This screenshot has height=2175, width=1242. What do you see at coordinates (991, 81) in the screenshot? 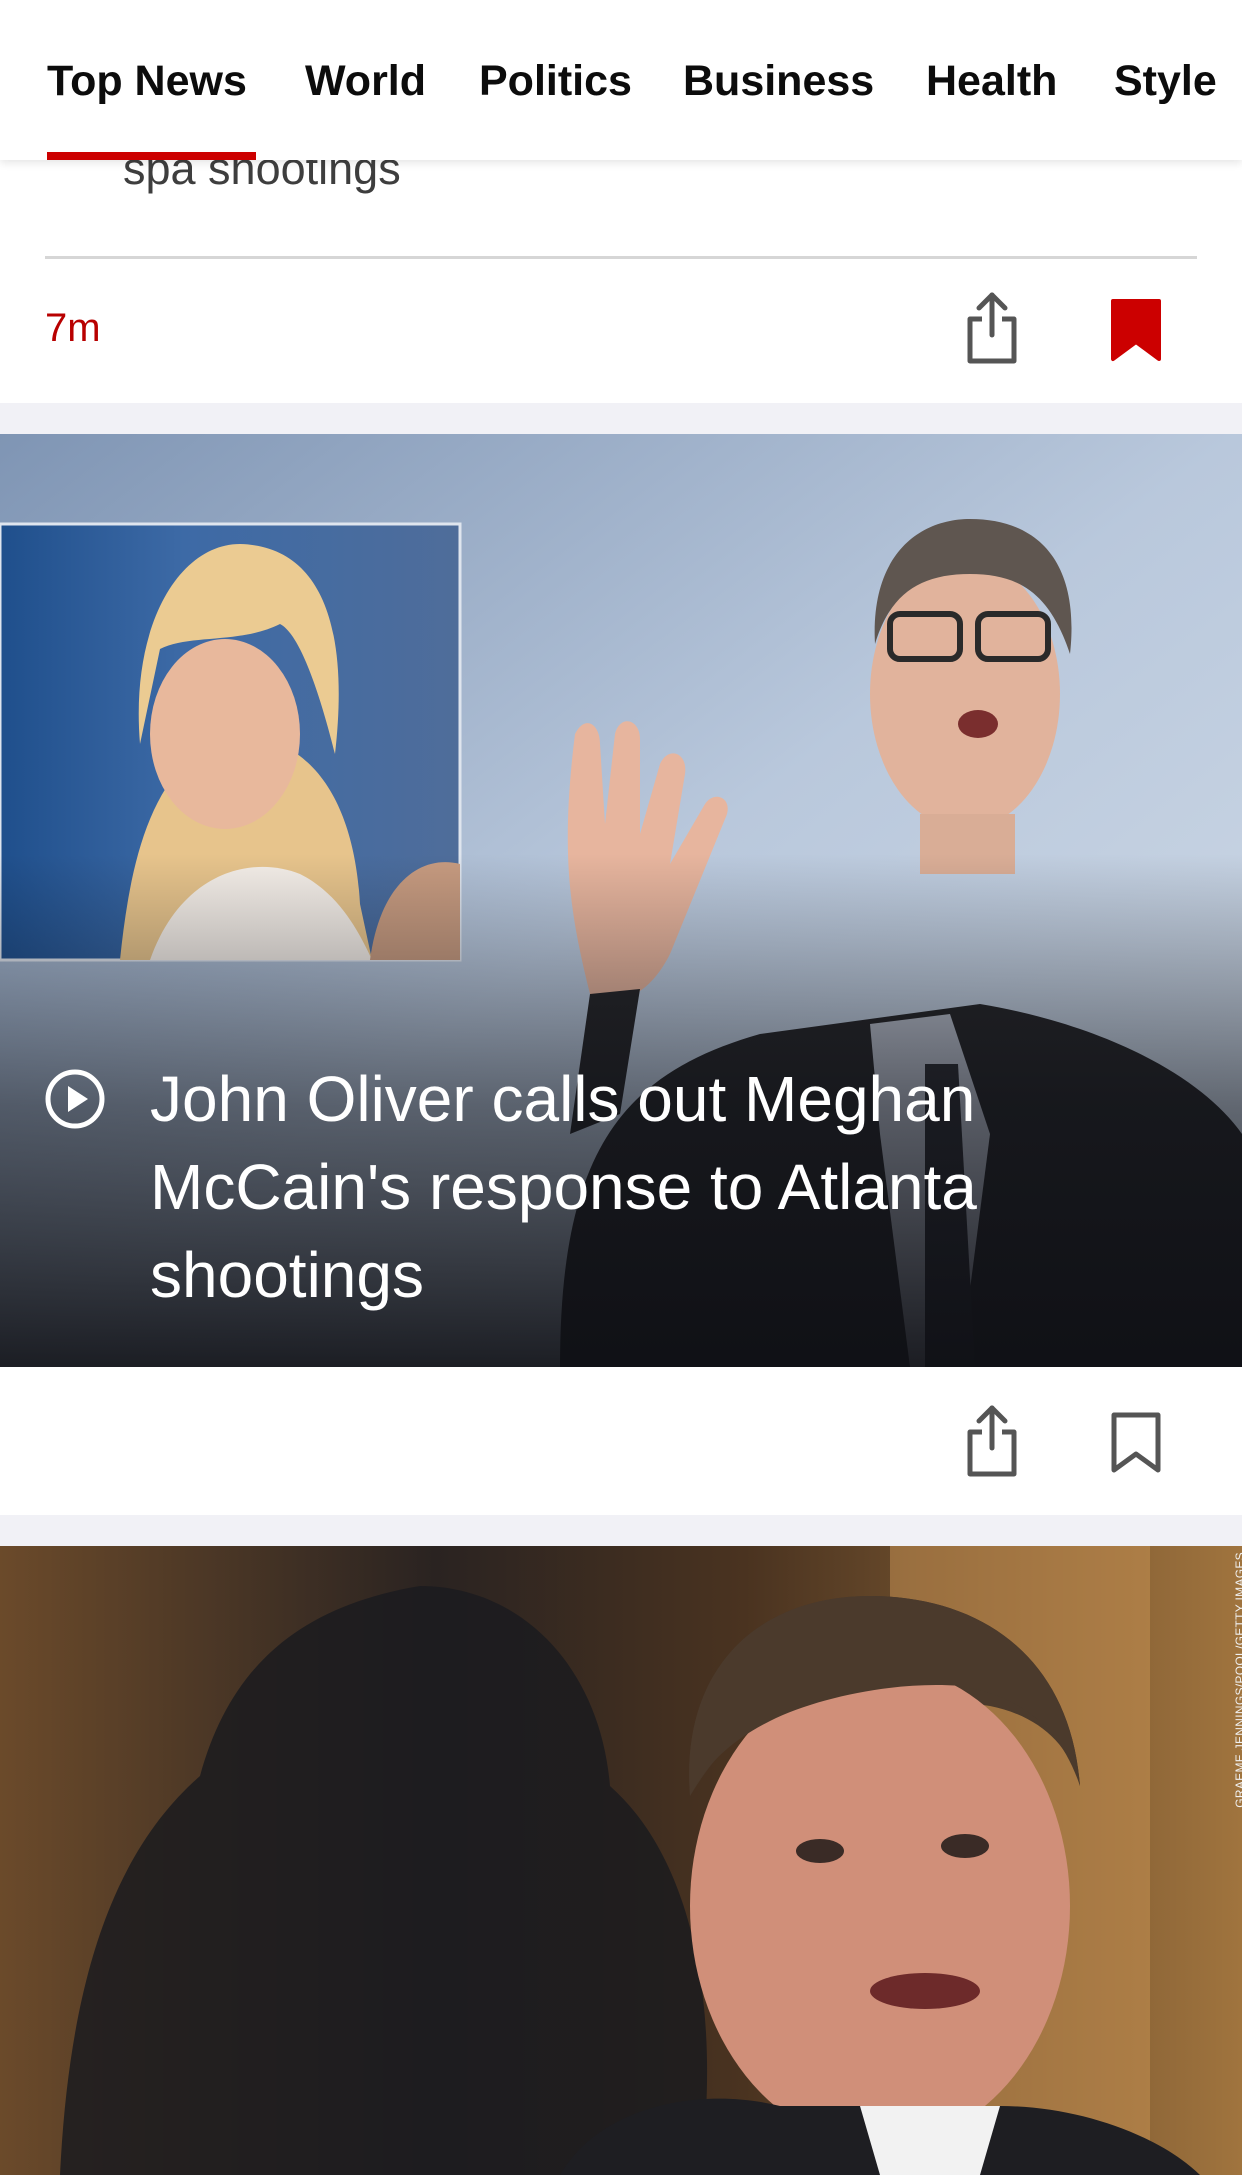
I see `tab-health: Health` at bounding box center [991, 81].